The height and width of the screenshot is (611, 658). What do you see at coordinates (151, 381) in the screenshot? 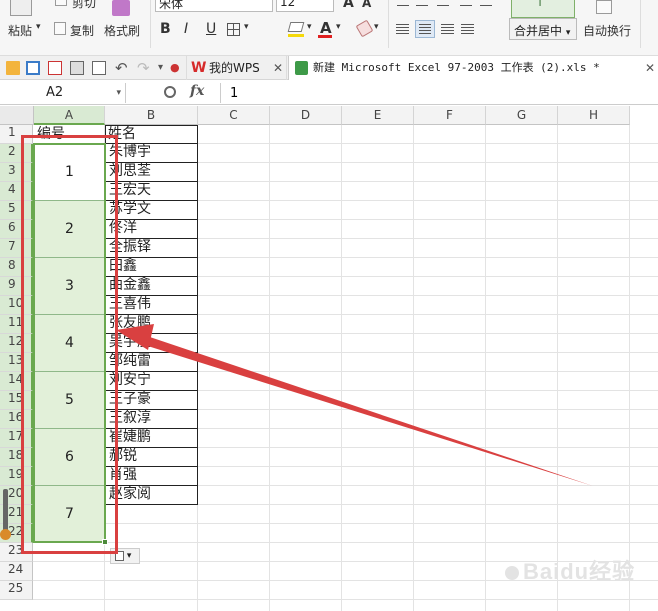
I see `cell-b14: 刘安宁` at bounding box center [151, 381].